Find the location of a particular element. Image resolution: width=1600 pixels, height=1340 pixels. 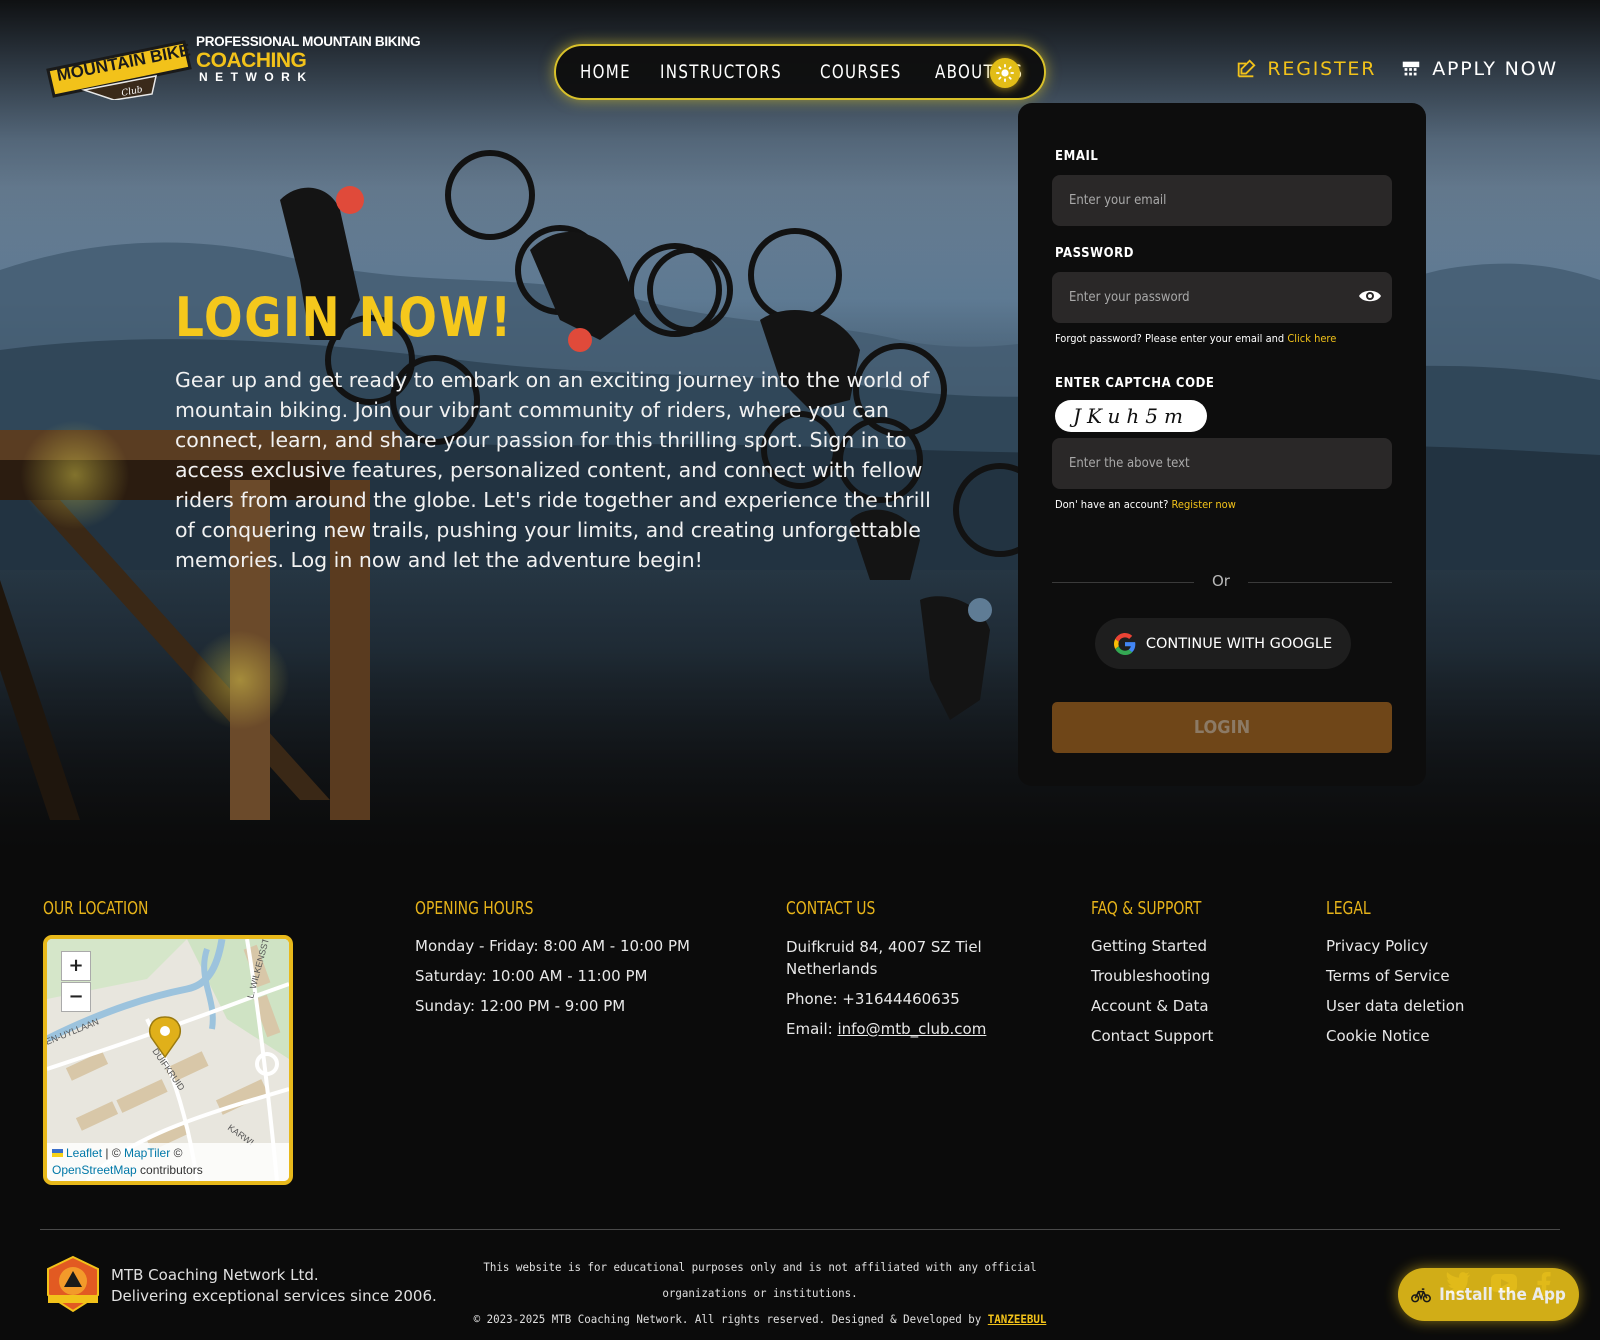

continue-with-google-button: CONTINUE WITH GOOGLE is located at coordinates (1223, 643).